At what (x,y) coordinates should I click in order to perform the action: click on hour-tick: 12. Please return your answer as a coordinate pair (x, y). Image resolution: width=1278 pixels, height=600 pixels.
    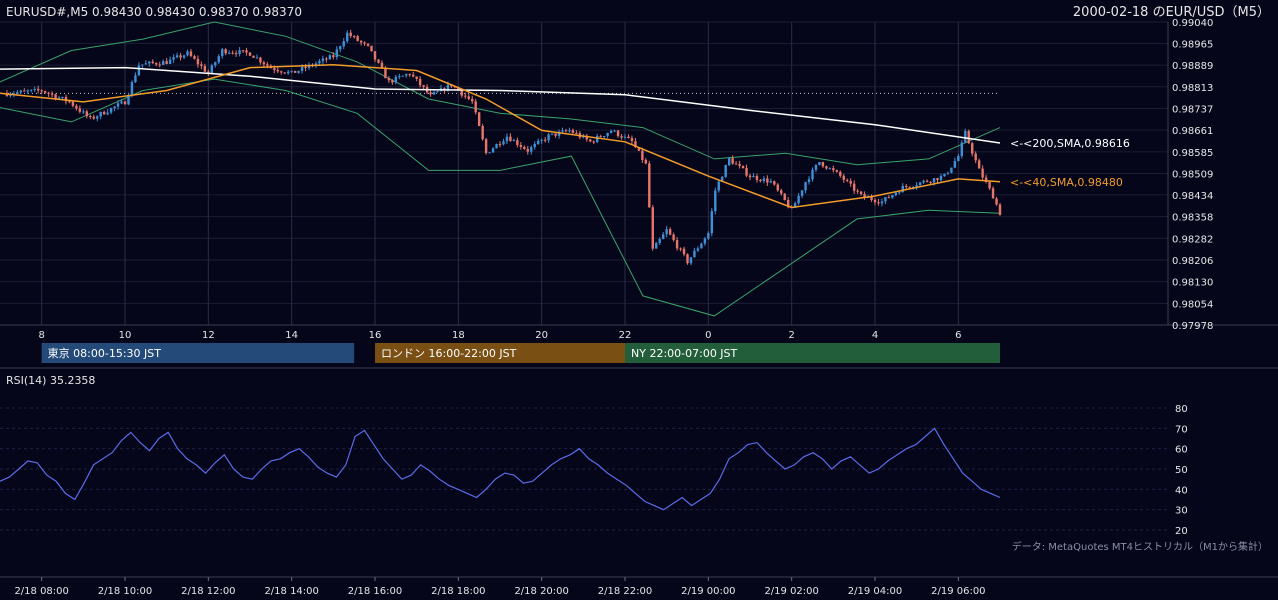
    Looking at the image, I should click on (208, 335).